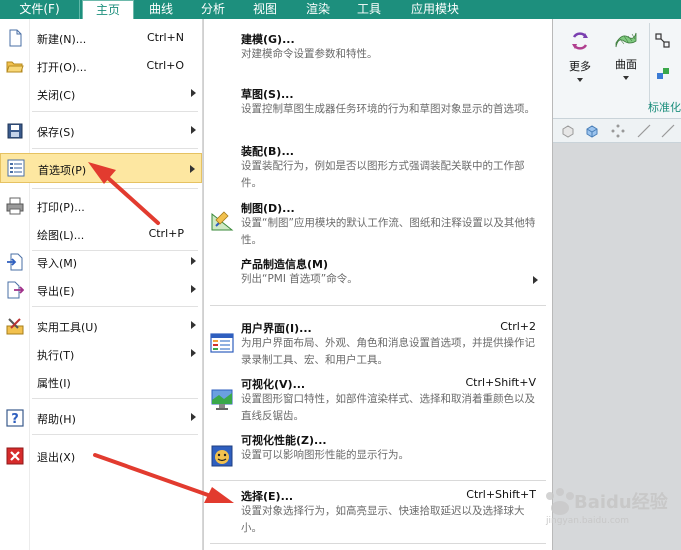 The image size is (681, 550). What do you see at coordinates (435, 9) in the screenshot?
I see `tab-applications: 应用模块` at bounding box center [435, 9].